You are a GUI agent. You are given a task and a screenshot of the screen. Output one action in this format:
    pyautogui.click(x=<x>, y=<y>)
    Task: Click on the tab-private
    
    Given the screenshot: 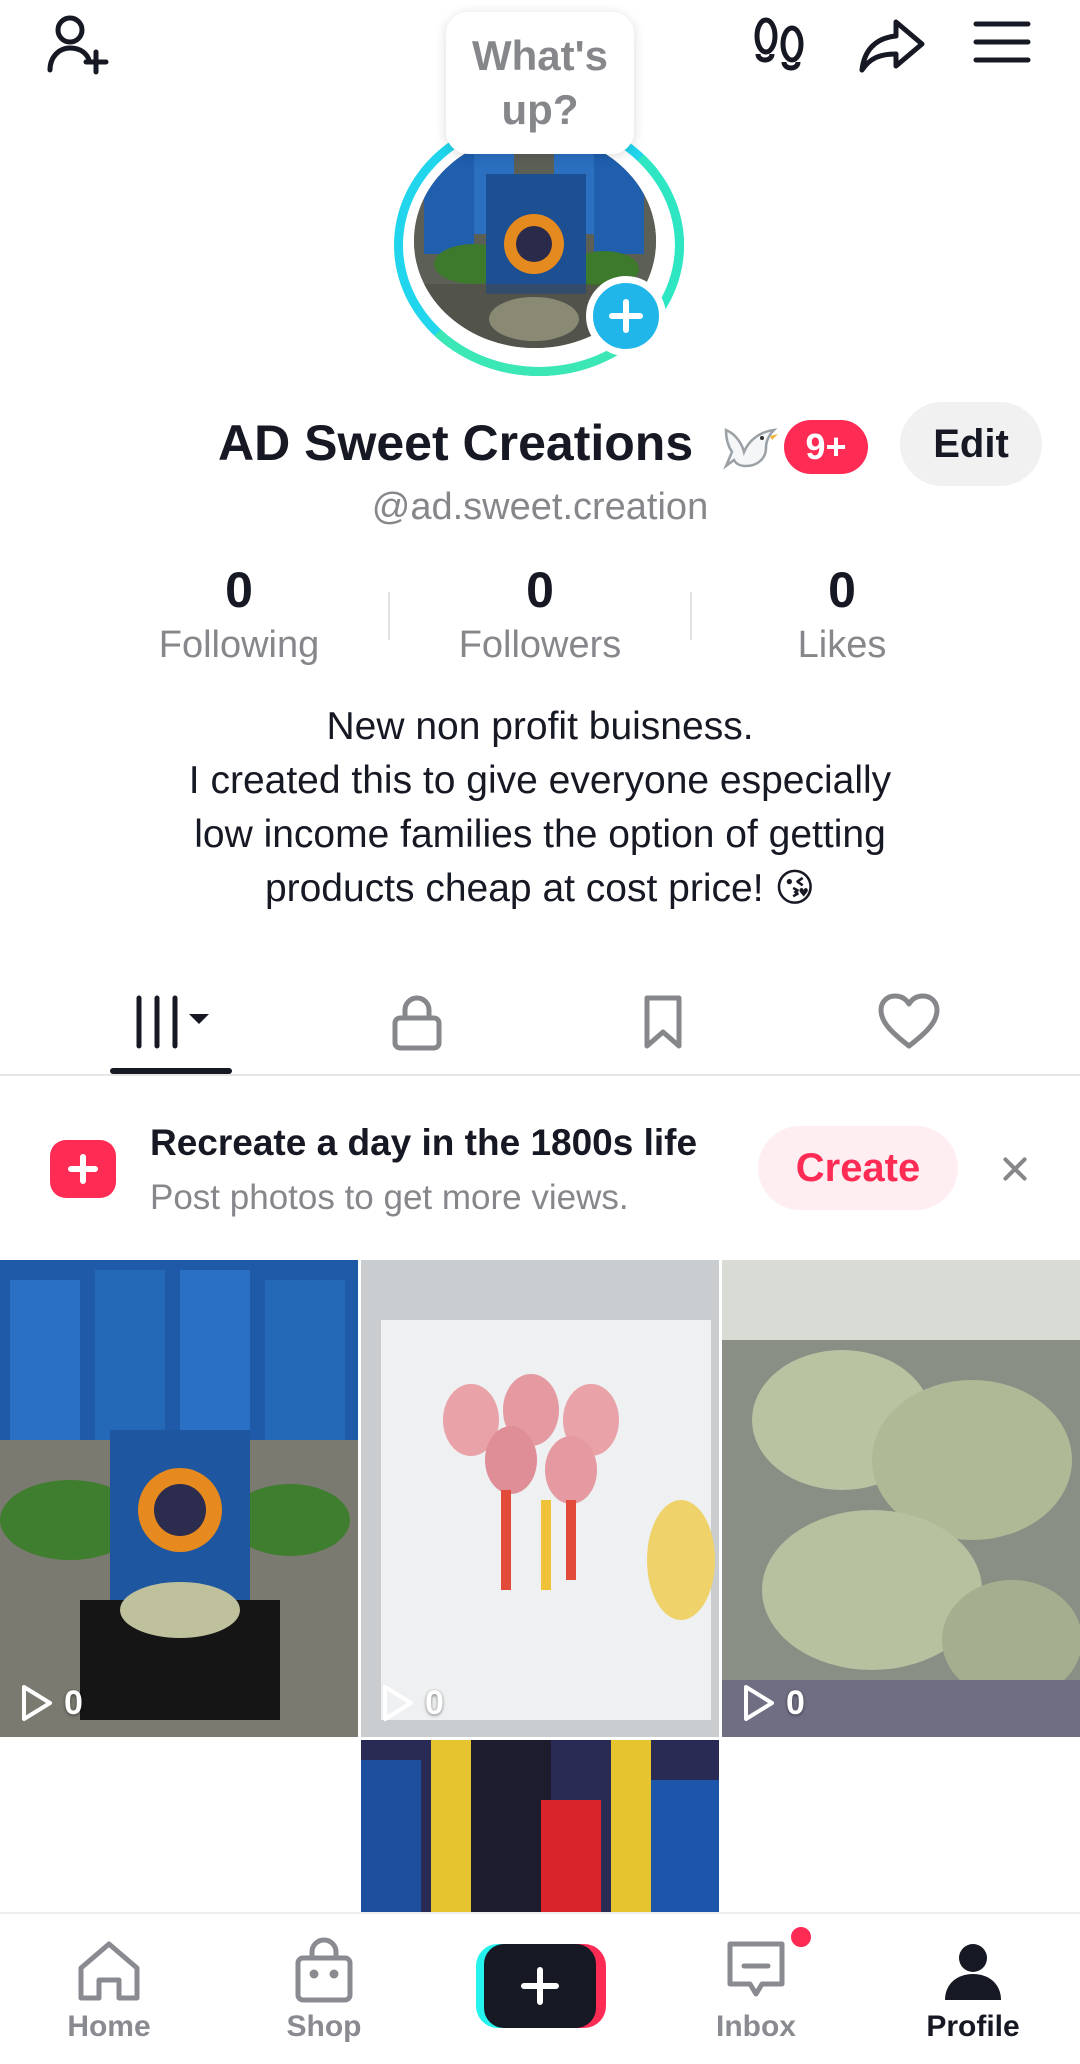 What is the action you would take?
    pyautogui.click(x=417, y=1022)
    